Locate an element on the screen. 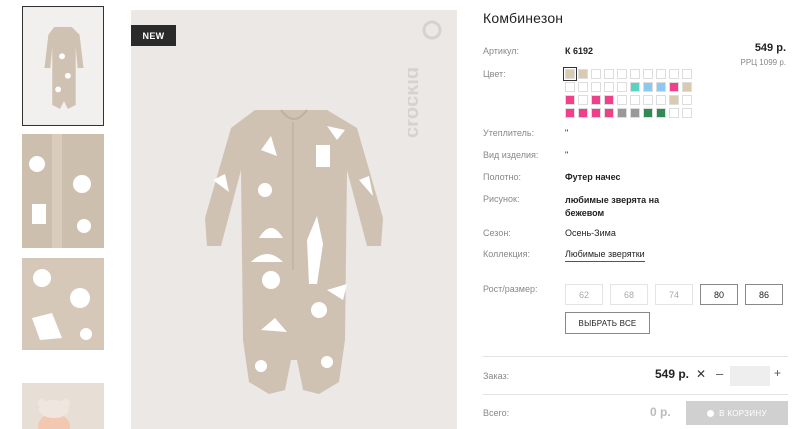  attr-article-value: К 6192 is located at coordinates (579, 51).